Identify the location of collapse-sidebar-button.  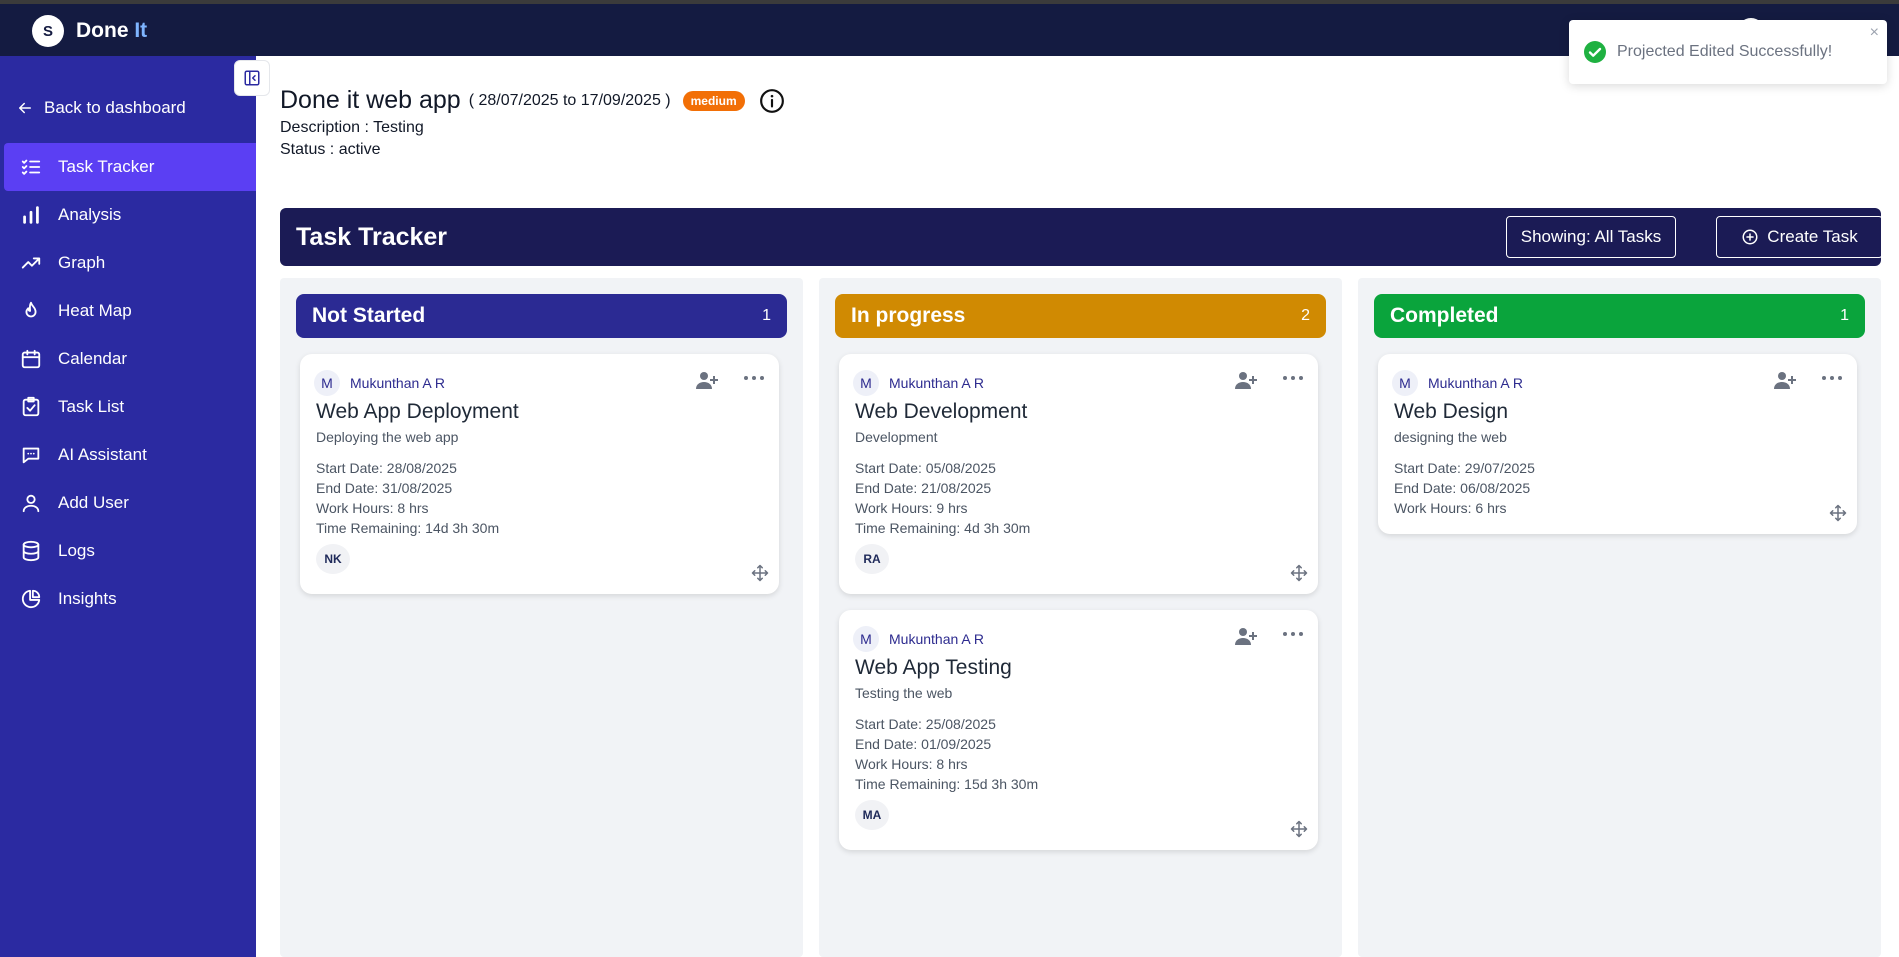
(252, 78).